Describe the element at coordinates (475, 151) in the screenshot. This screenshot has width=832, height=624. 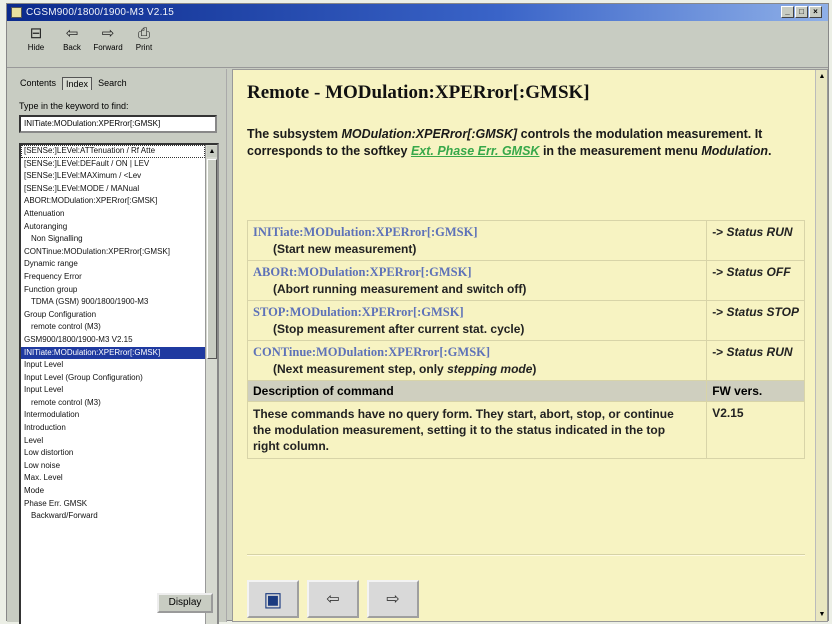
I see `softkey-link: Ext. Phase Err. GMSK` at that location.